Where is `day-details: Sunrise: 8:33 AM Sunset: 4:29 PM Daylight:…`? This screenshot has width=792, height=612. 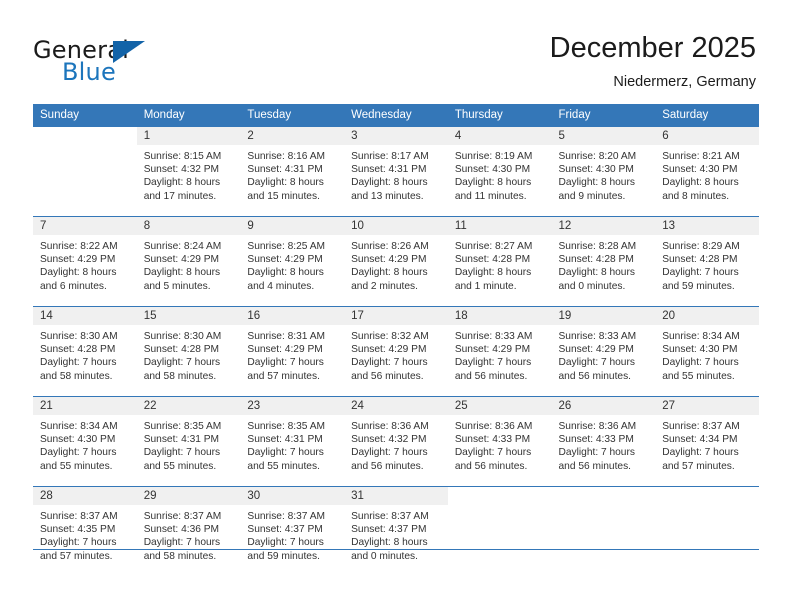 day-details: Sunrise: 8:33 AM Sunset: 4:29 PM Daylight:… is located at coordinates (604, 354).